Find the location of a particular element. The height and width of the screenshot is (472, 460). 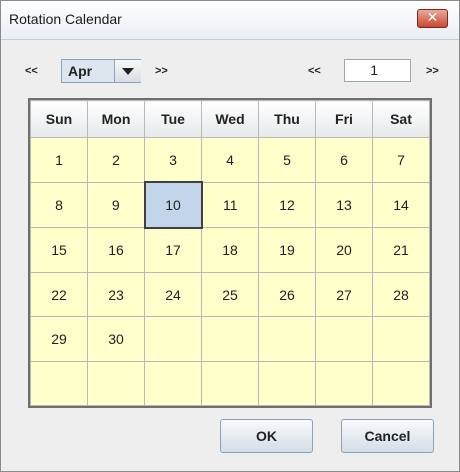

chevron-down-icon is located at coordinates (128, 71).